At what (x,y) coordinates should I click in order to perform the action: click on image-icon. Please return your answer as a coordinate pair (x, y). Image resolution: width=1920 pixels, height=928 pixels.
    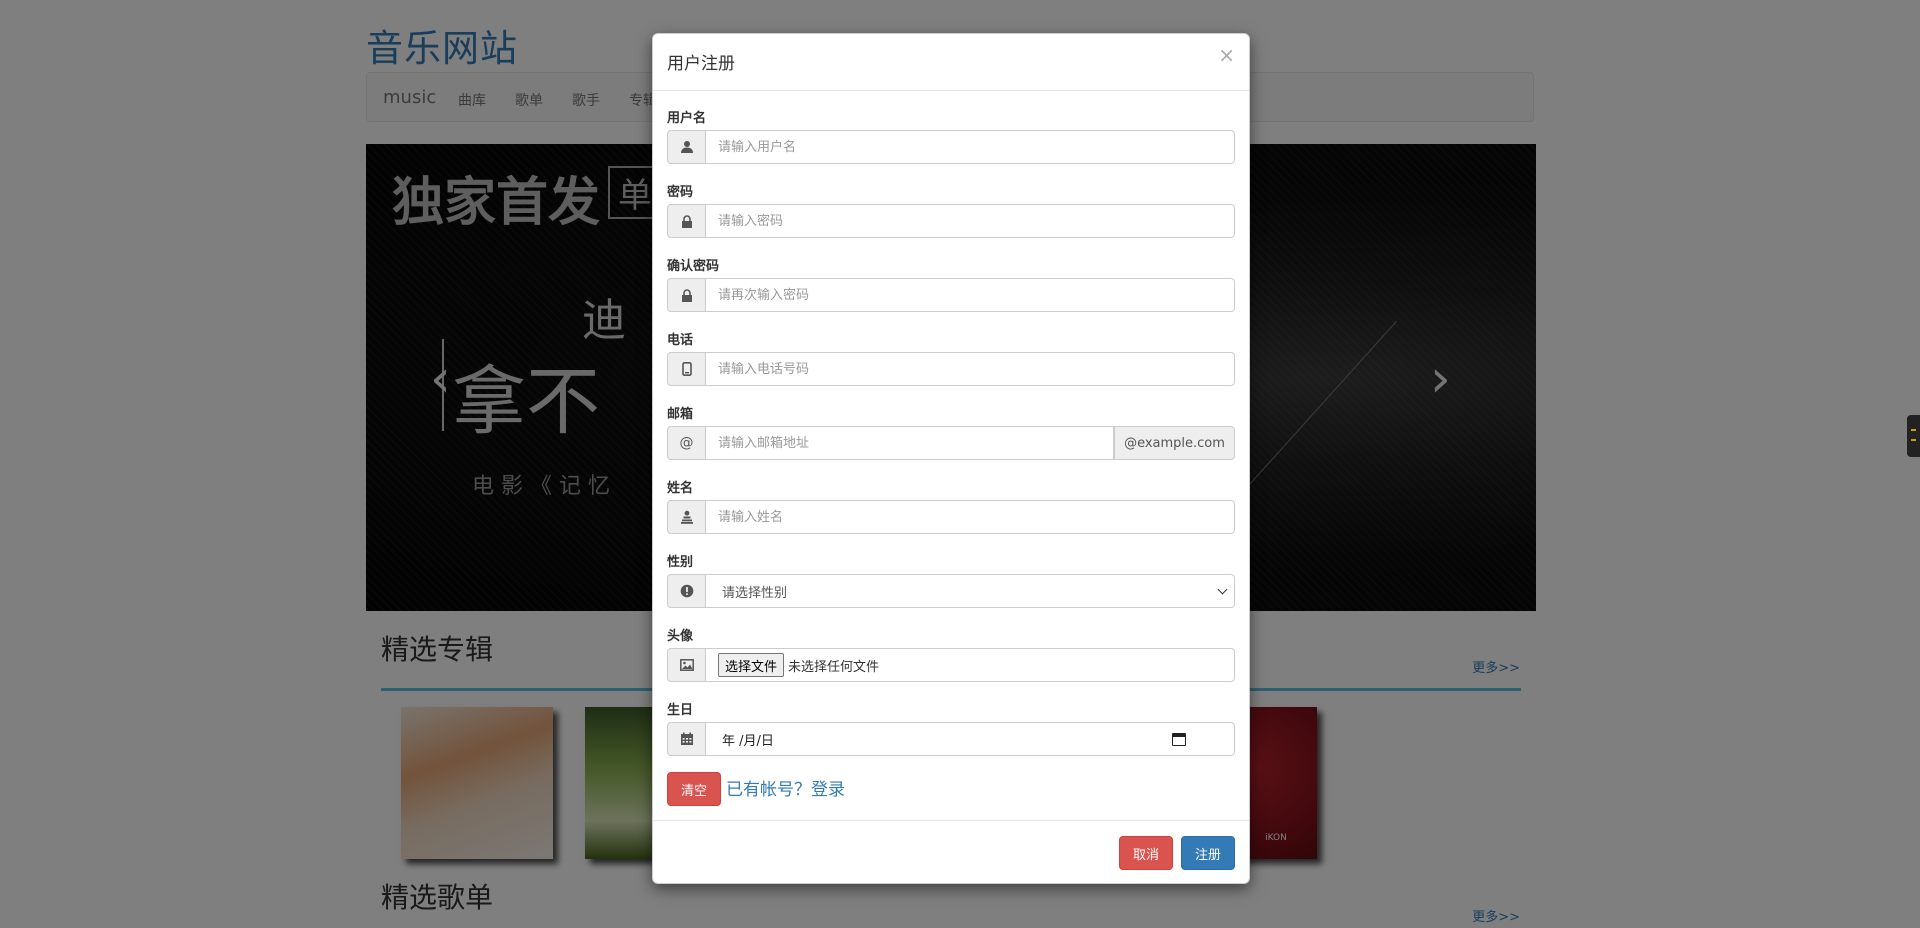
    Looking at the image, I should click on (686, 665).